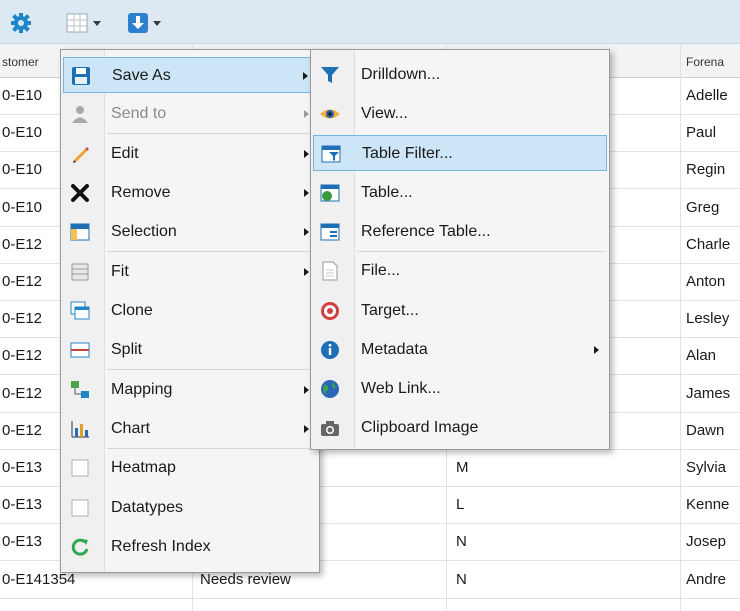 Image resolution: width=740 pixels, height=611 pixels. I want to click on menu-item-datatypes: Datatypes, so click(190, 508).